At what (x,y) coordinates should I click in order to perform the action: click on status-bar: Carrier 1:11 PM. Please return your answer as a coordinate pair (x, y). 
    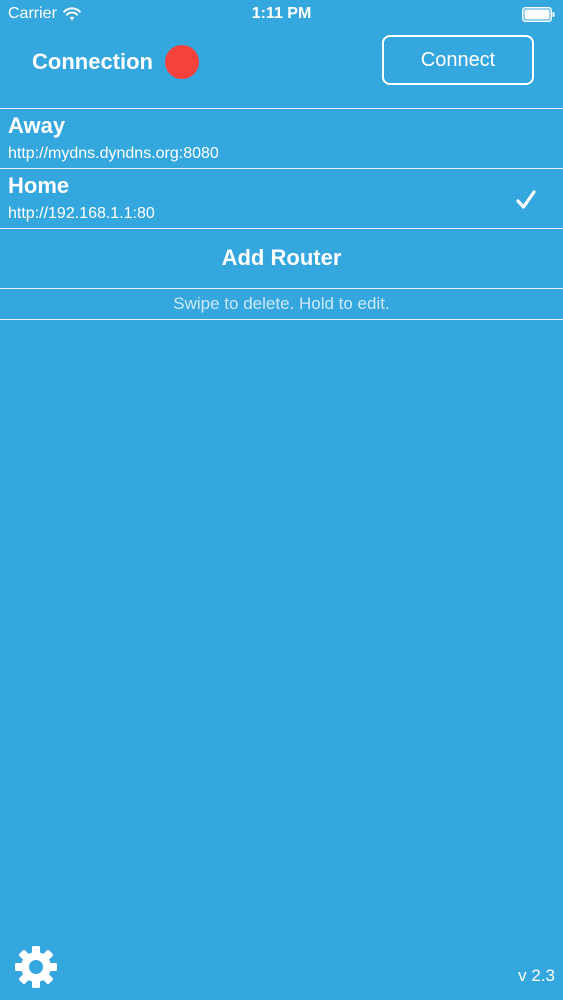
    Looking at the image, I should click on (281, 15).